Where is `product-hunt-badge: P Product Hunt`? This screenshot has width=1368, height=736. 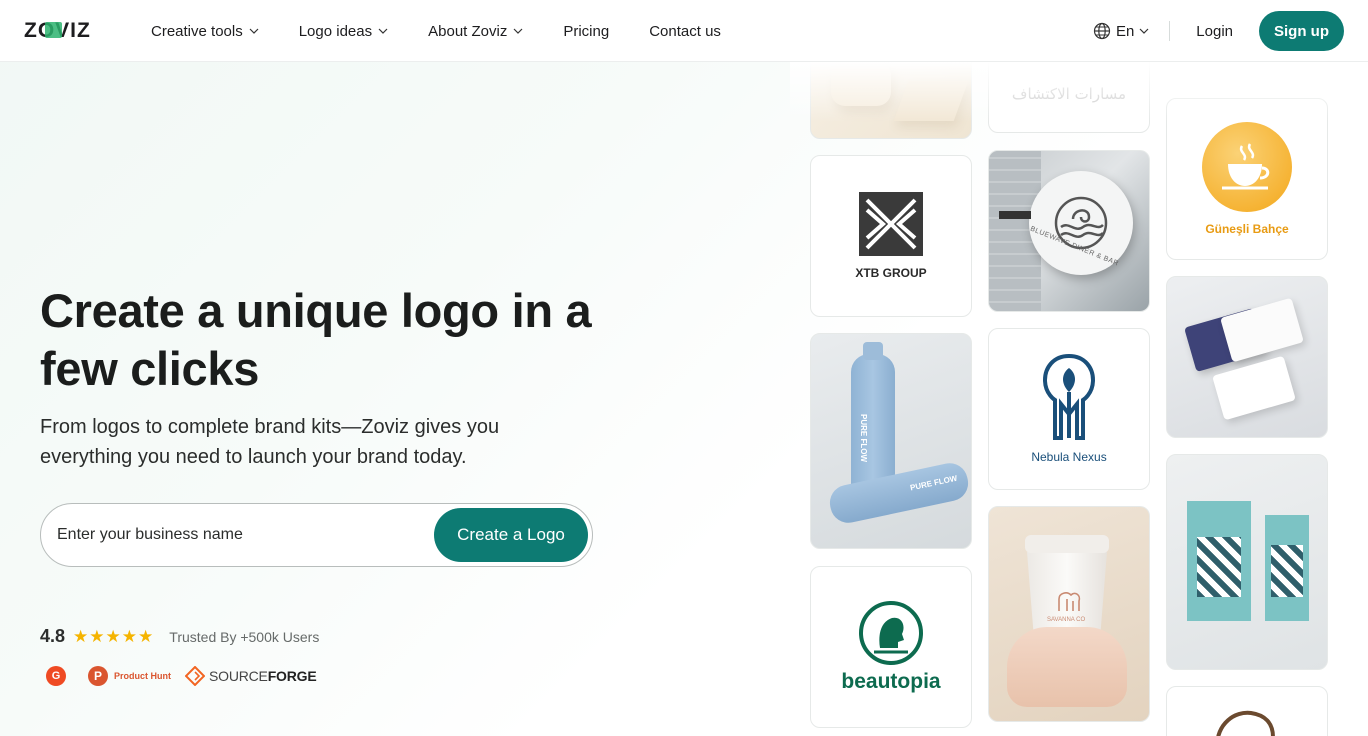
product-hunt-badge: P Product Hunt is located at coordinates (129, 676).